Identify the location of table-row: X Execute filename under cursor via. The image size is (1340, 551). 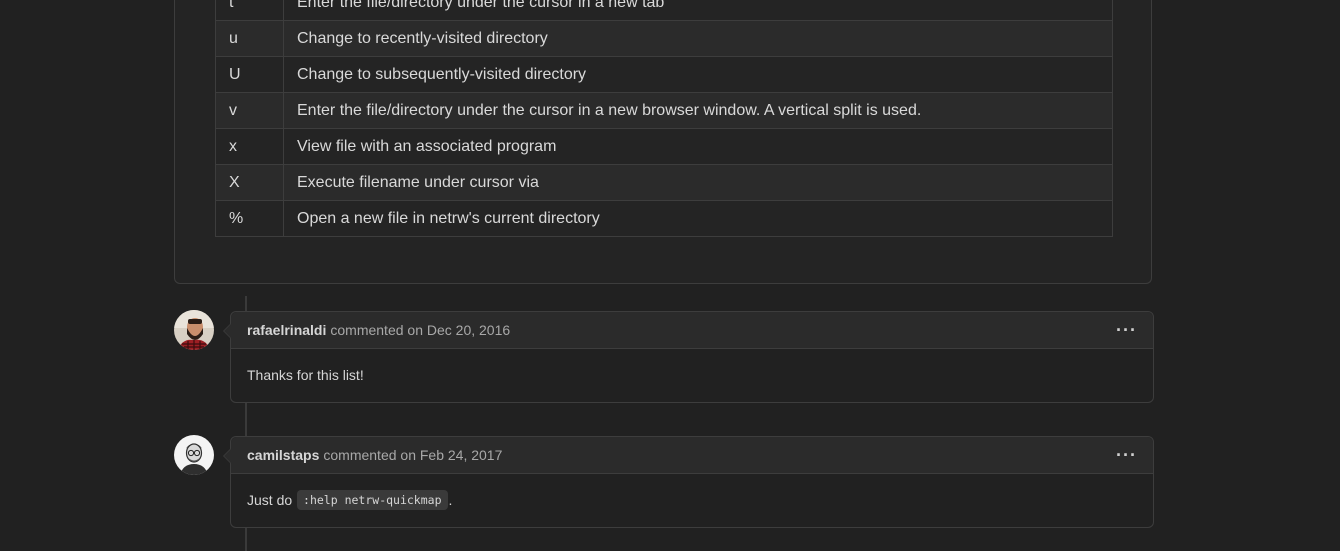
(664, 182).